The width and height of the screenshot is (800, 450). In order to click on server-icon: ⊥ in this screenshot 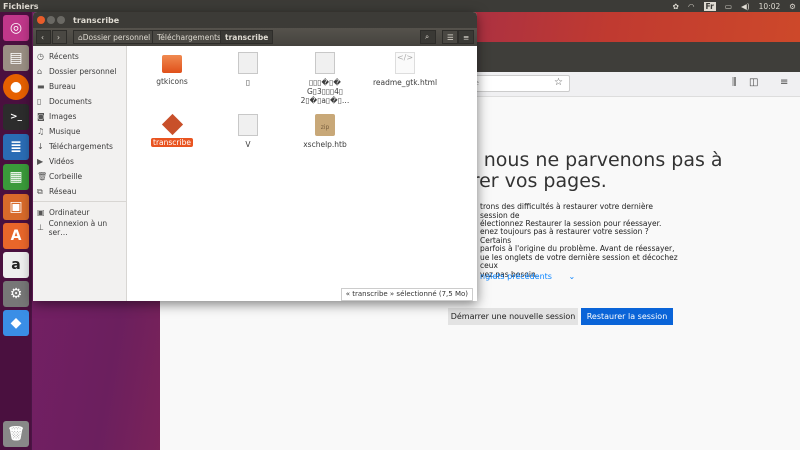, I will do `click(40, 227)`.